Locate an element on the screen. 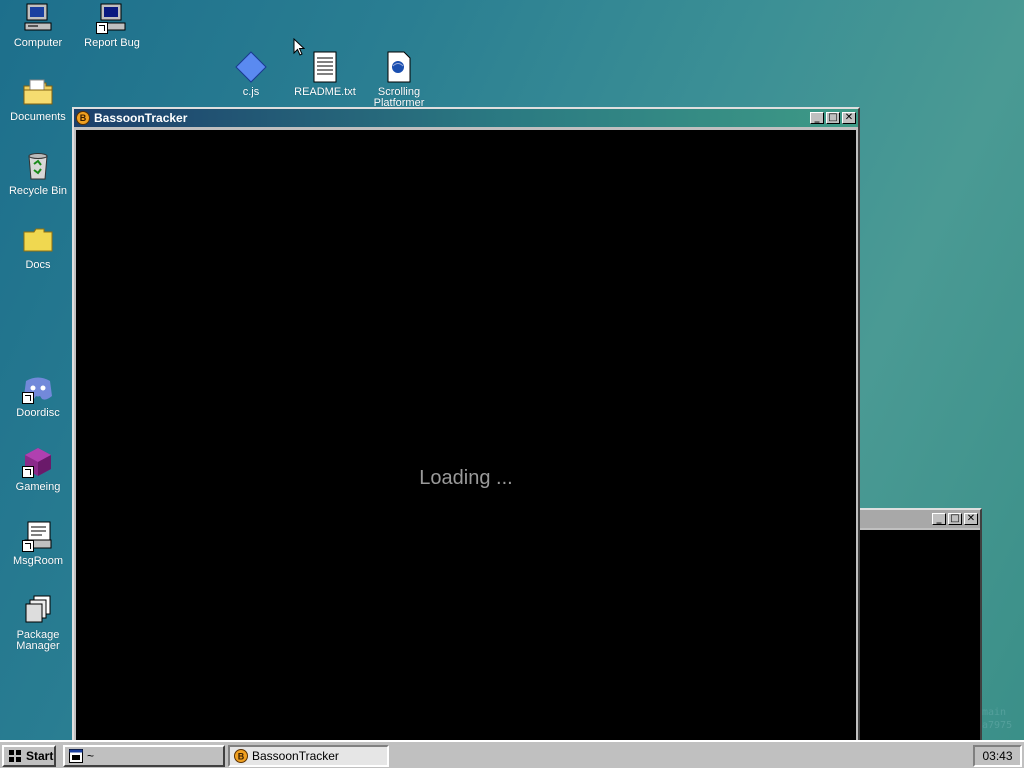 The image size is (1024, 768). desktop-icon-label: Scrolling Platformer is located at coordinates (399, 97).